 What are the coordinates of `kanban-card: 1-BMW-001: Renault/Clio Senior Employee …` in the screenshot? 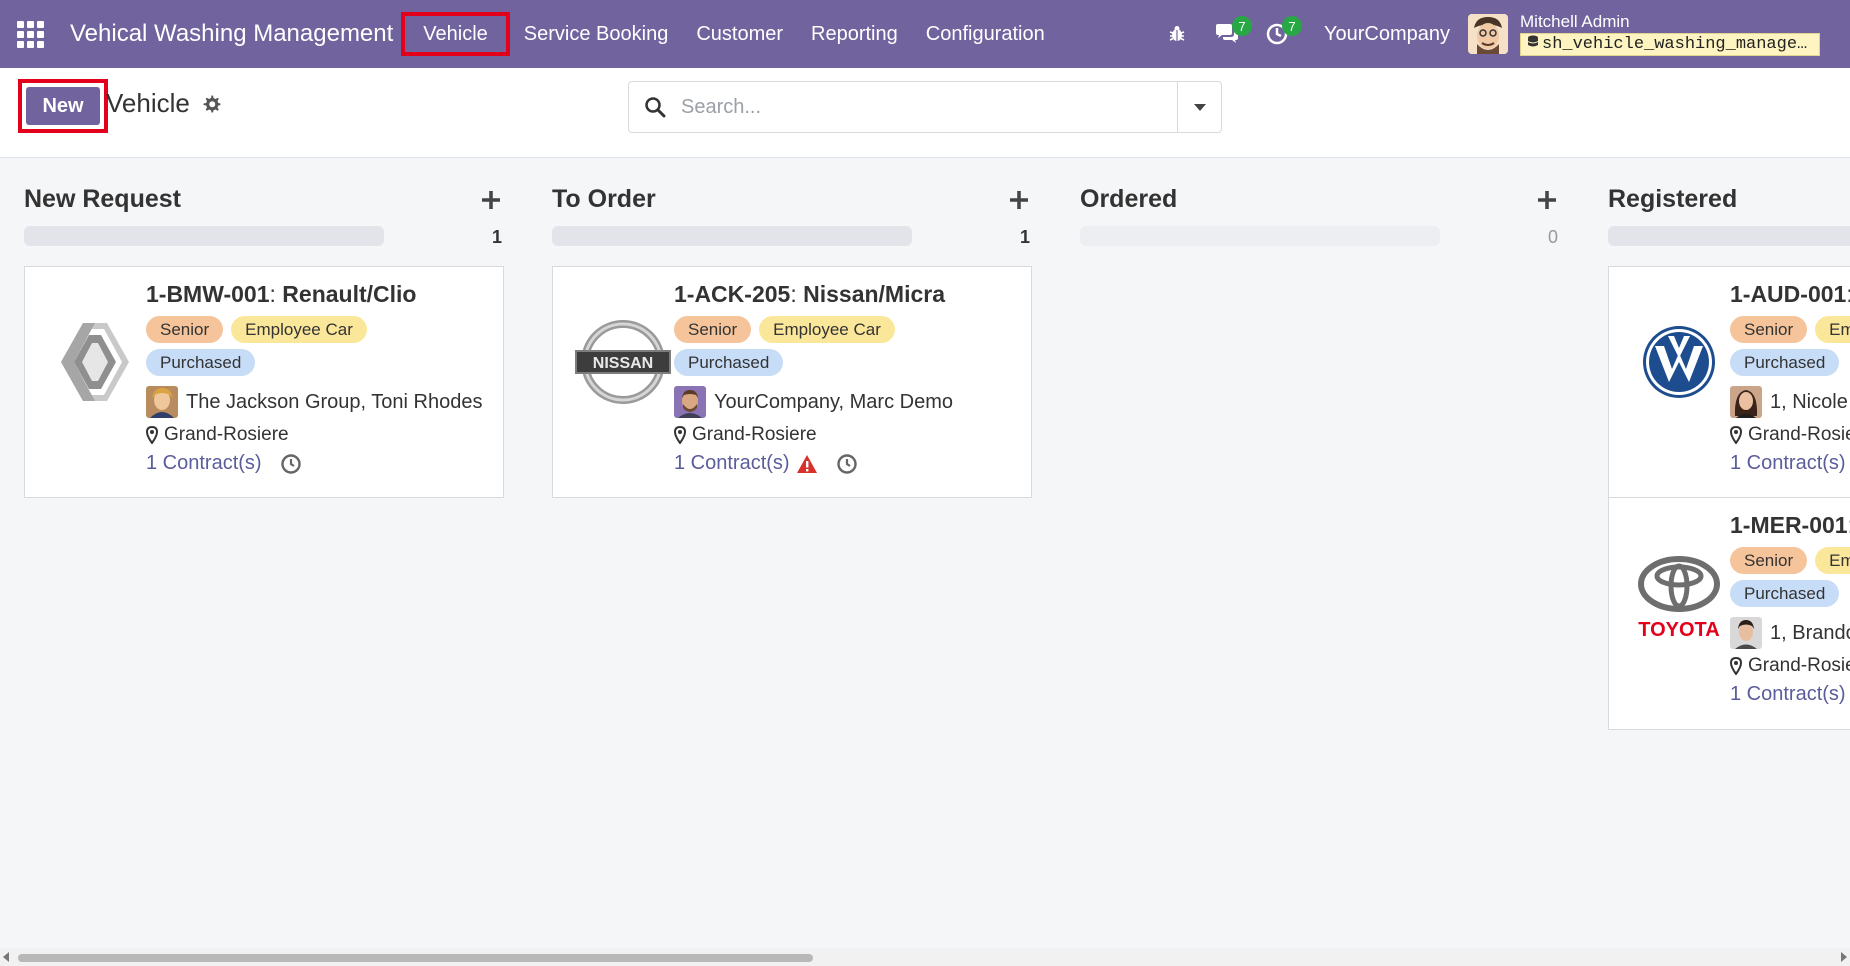 It's located at (264, 382).